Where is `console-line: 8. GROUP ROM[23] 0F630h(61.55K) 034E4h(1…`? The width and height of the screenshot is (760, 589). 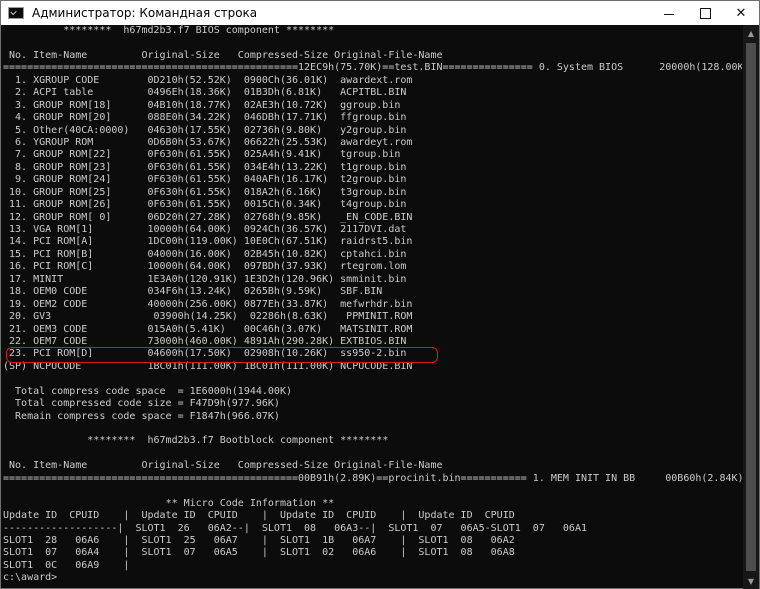
console-line: 8. GROUP ROM[23] 0F630h(61.55K) 034E4h(1… is located at coordinates (205, 167).